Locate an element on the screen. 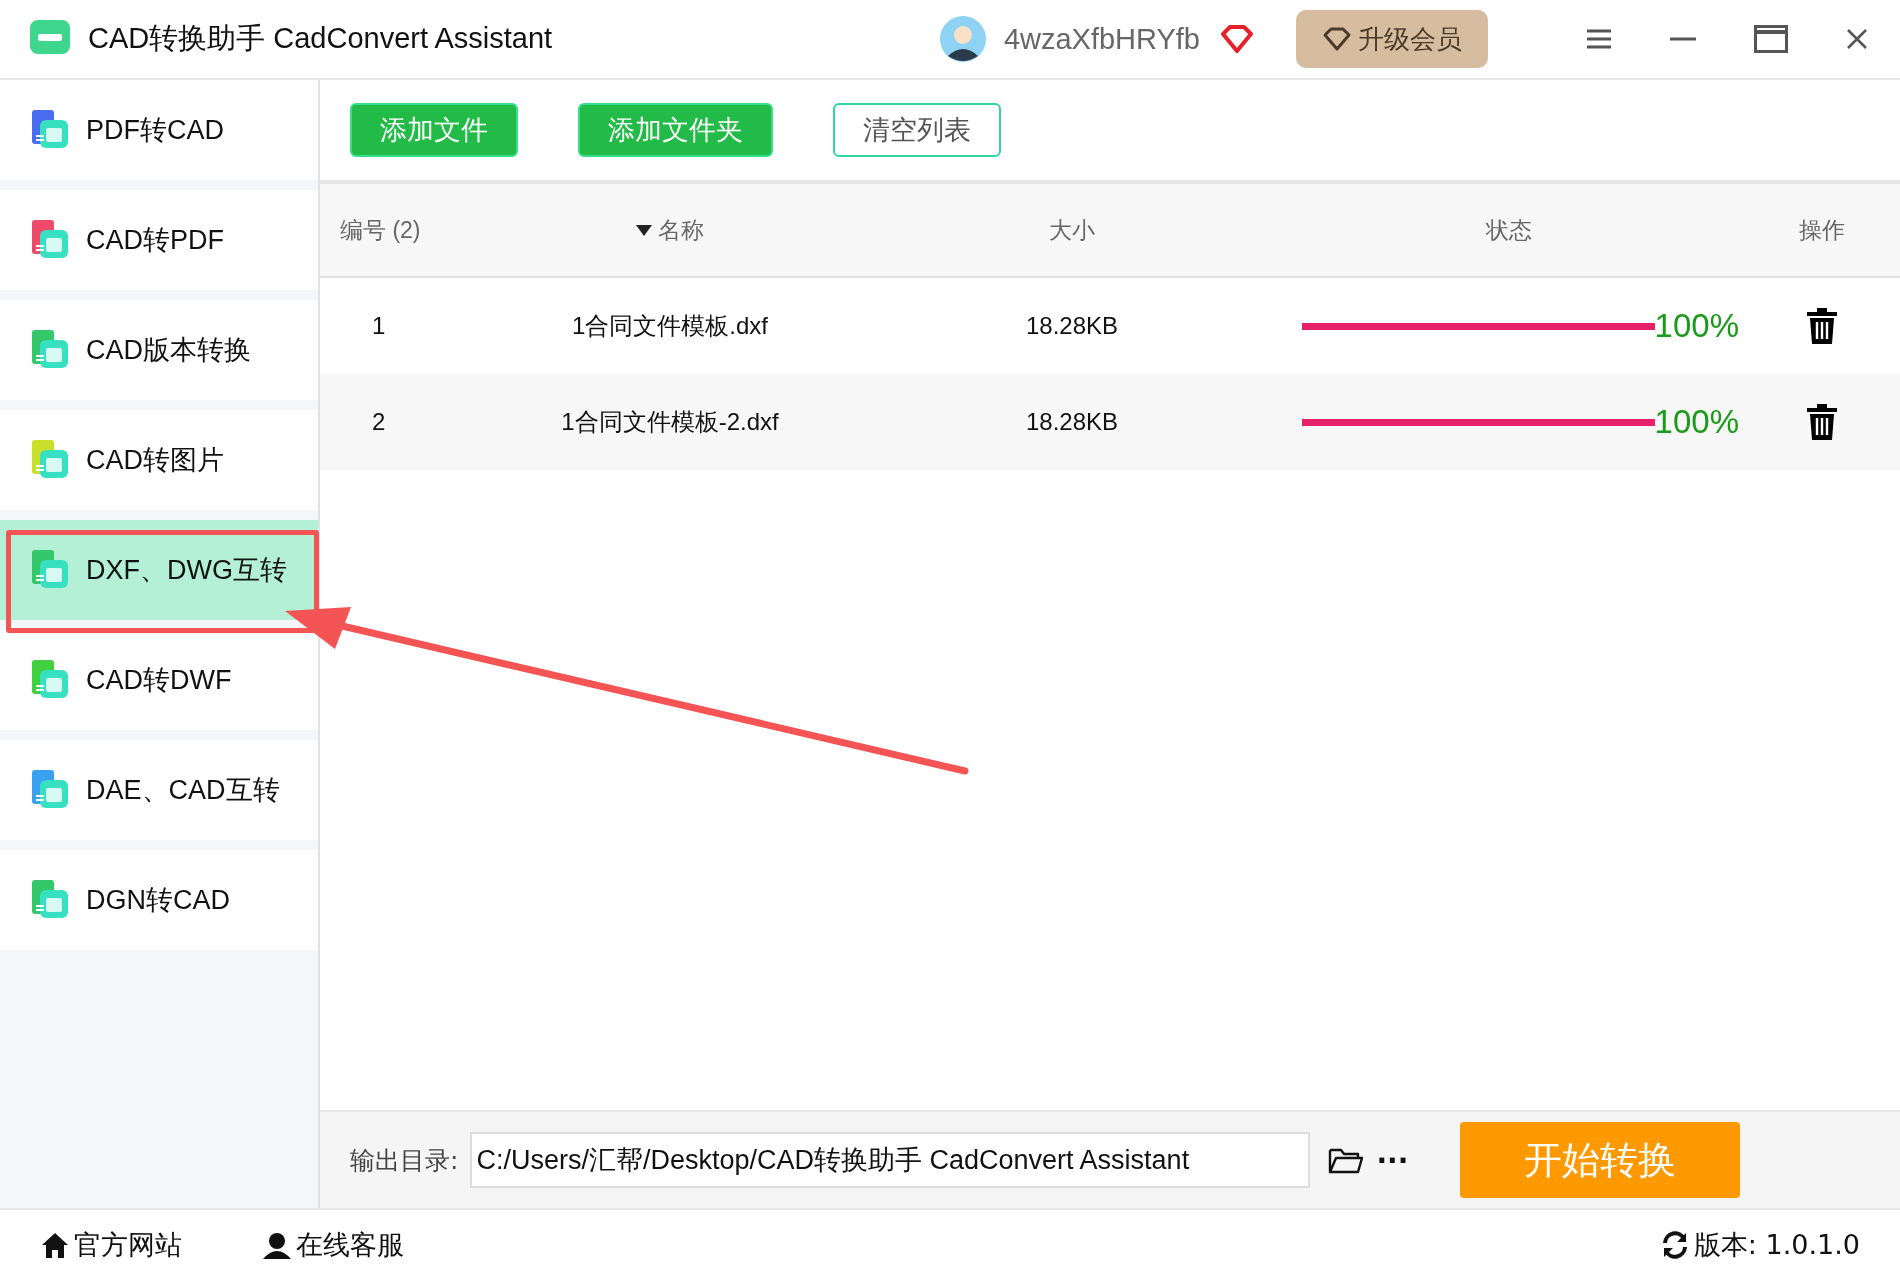 This screenshot has height=1280, width=1900. sidebar-item: PDF转CAD is located at coordinates (159, 130).